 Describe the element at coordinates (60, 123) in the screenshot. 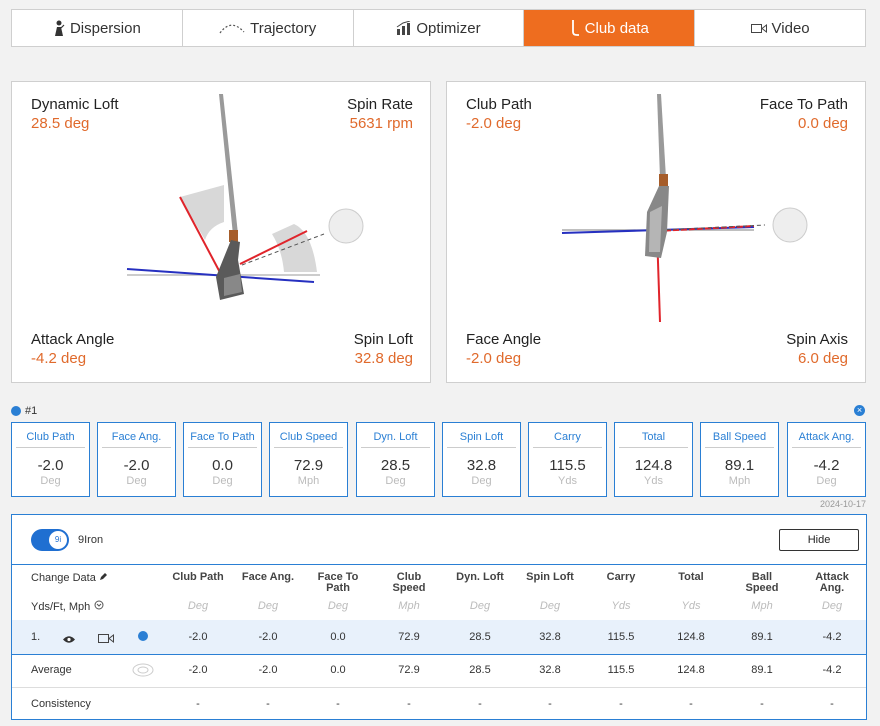

I see `dynamic-loft-value: 28.5 deg` at that location.